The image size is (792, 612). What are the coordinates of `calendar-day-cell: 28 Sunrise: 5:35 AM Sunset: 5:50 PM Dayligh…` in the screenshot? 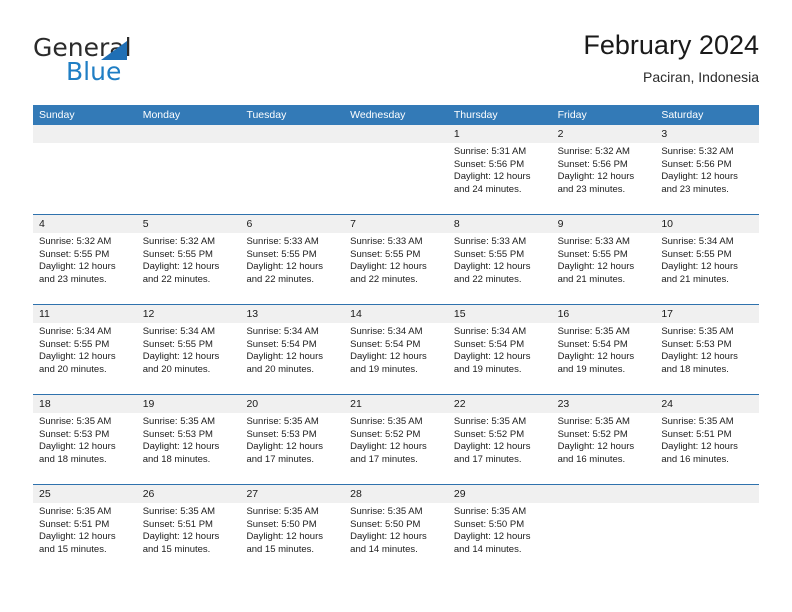 It's located at (396, 530).